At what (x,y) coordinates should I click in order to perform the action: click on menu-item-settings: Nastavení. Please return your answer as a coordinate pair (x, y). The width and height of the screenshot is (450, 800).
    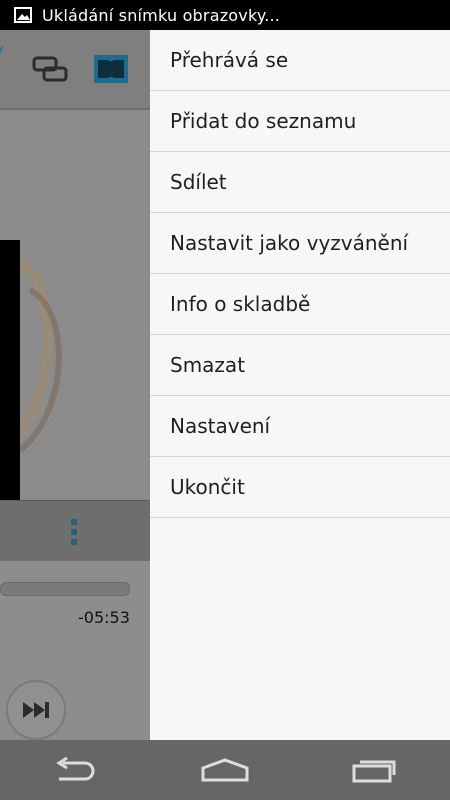
    Looking at the image, I should click on (300, 426).